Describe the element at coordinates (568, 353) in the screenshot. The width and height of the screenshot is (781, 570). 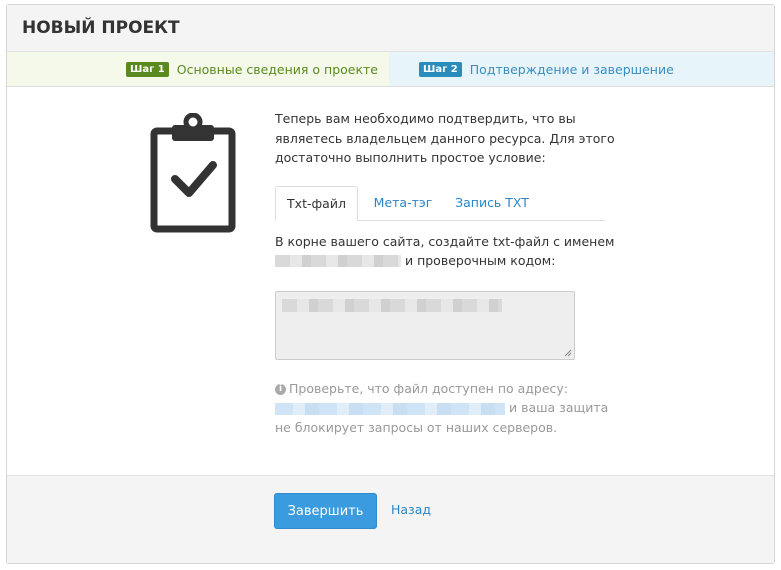
I see `resize-handle-icon` at that location.